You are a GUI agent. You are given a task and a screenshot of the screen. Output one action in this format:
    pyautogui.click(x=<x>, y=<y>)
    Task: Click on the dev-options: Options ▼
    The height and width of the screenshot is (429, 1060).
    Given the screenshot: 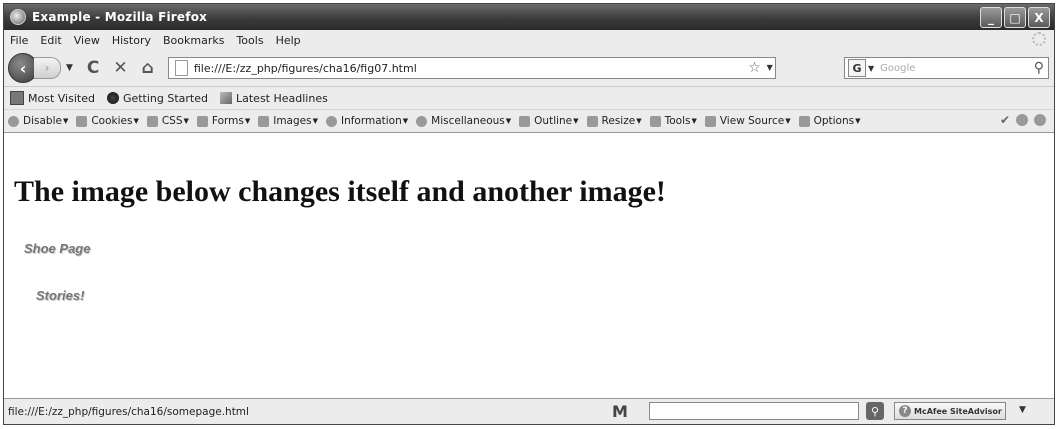 What is the action you would take?
    pyautogui.click(x=829, y=121)
    